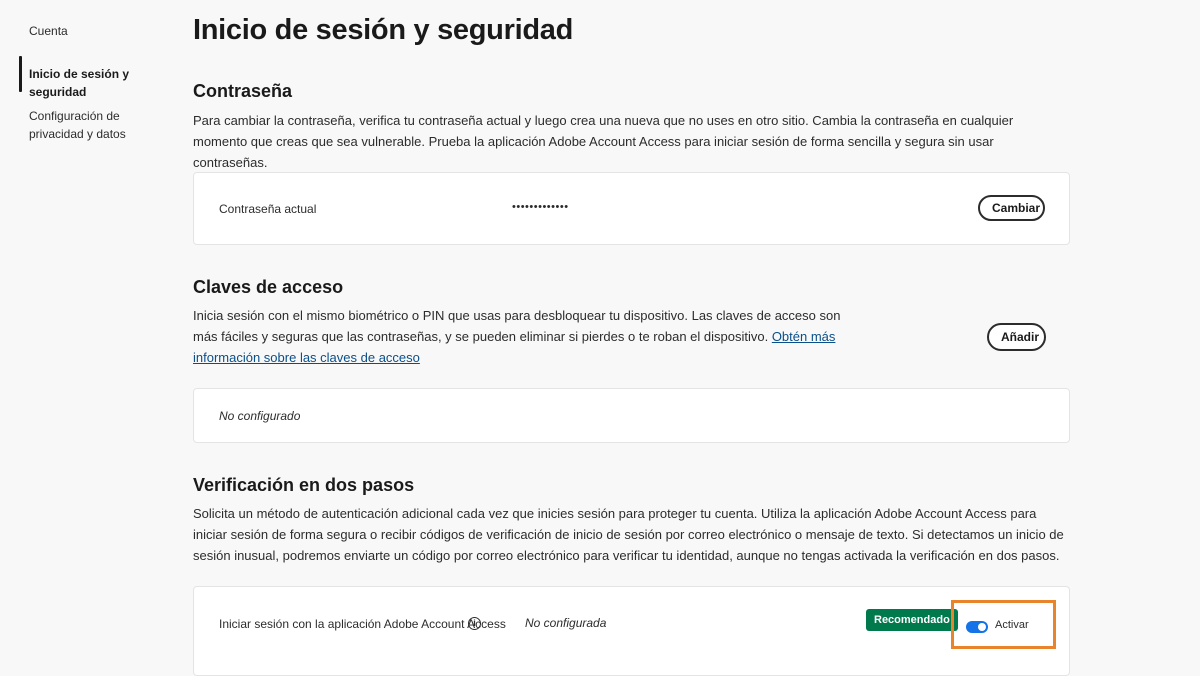 This screenshot has width=1200, height=676. I want to click on activate-toggle, so click(977, 627).